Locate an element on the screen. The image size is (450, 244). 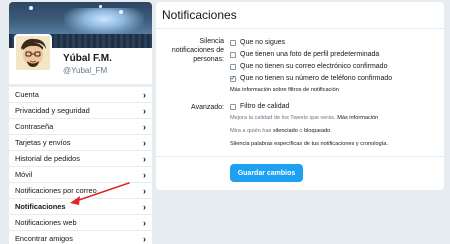
sidebar-item-notificaciones-correo: Notificaciones por correo › is located at coordinates (80, 191).